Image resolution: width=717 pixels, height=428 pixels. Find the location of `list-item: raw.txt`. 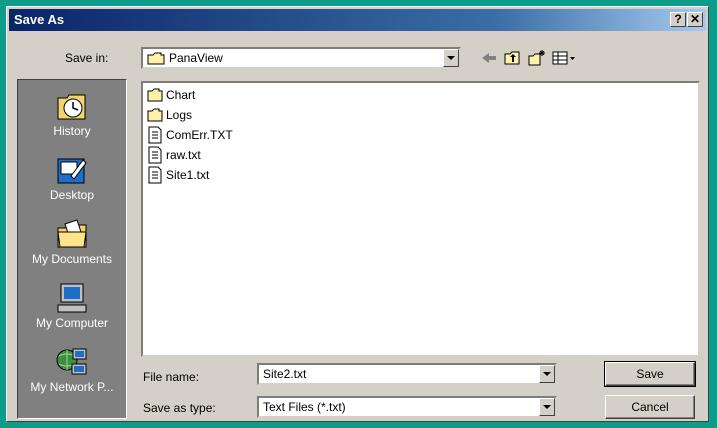

list-item: raw.txt is located at coordinates (174, 155).